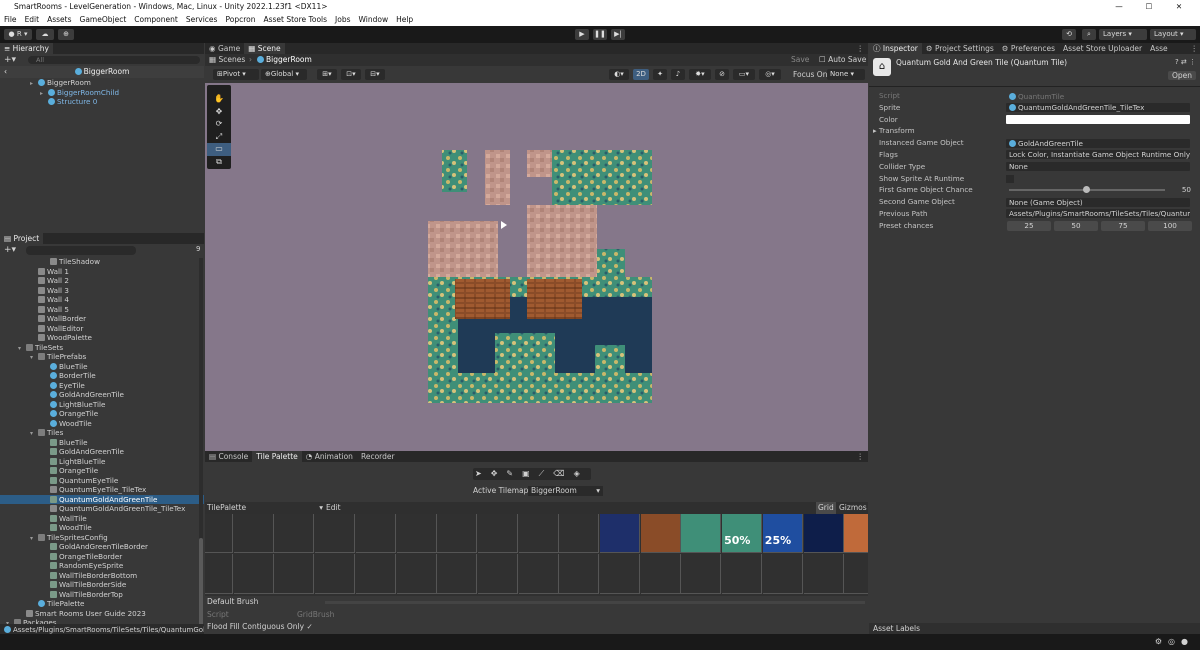  What do you see at coordinates (102, 357) in the screenshot?
I see `project-folder: ▾ TilePrefabs` at bounding box center [102, 357].